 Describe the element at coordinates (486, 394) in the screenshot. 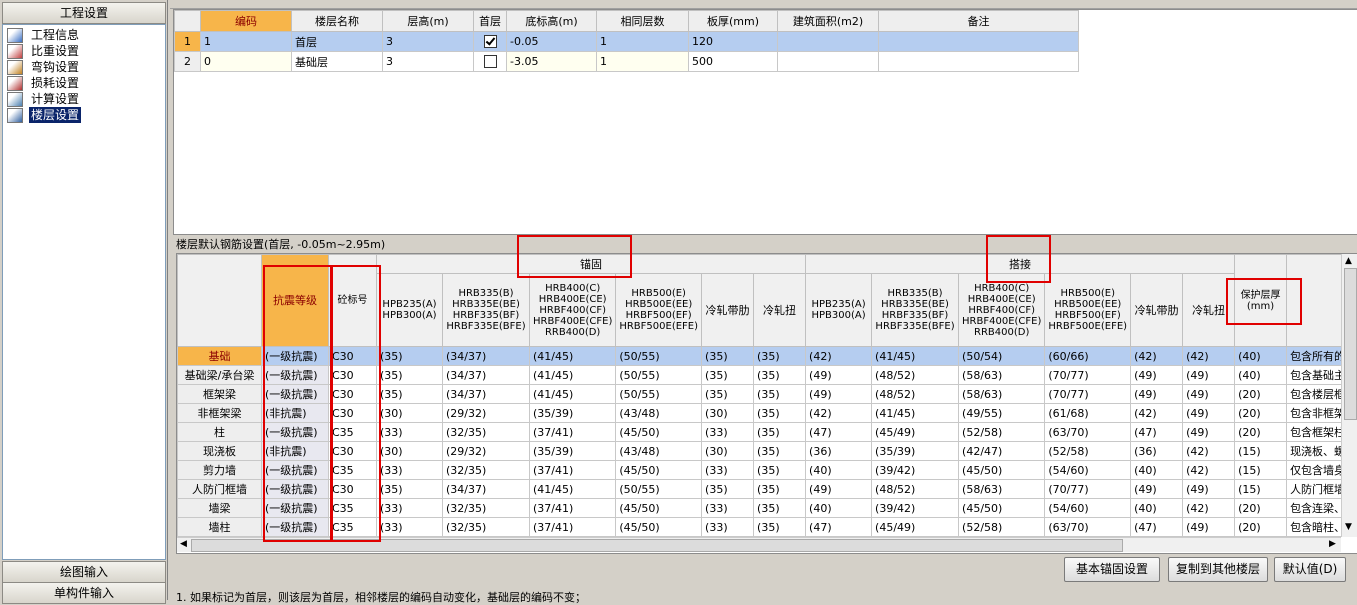

I see `anchor-value-cell: (34/37)` at that location.